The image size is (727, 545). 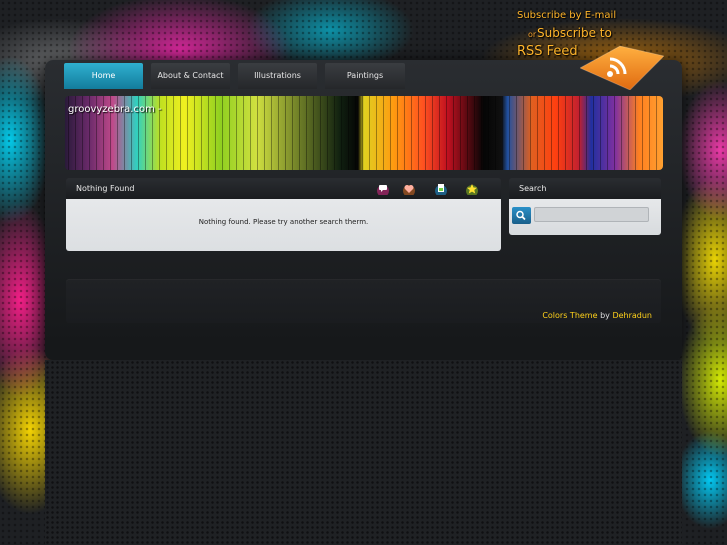 I want to click on footer-by-text: by, so click(x=605, y=315).